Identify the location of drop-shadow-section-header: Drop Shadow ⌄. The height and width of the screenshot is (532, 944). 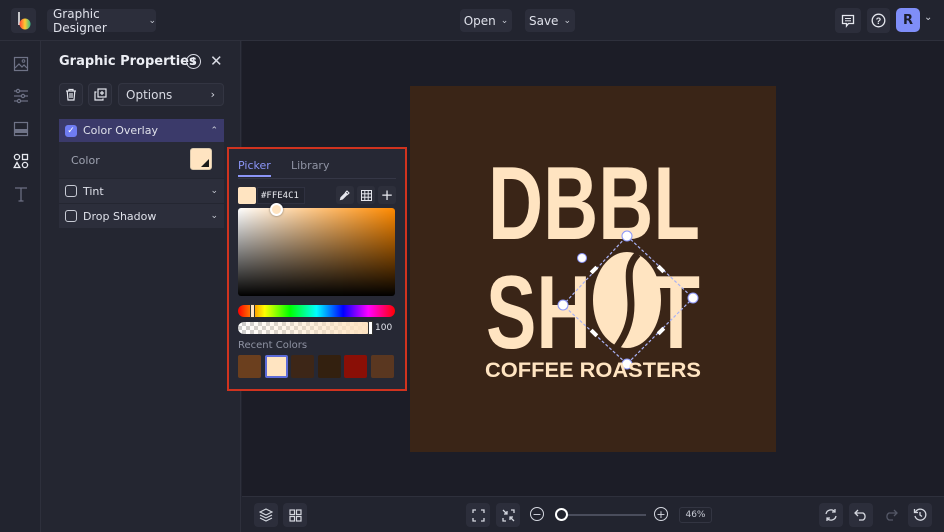
(141, 216).